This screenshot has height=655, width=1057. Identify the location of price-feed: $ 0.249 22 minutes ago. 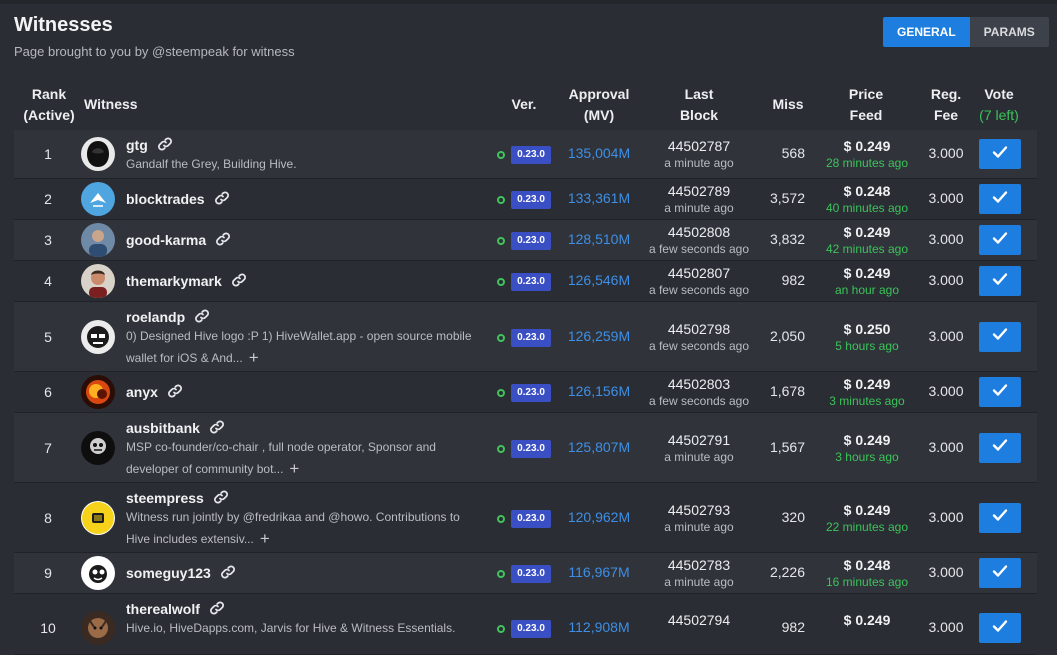
(867, 519).